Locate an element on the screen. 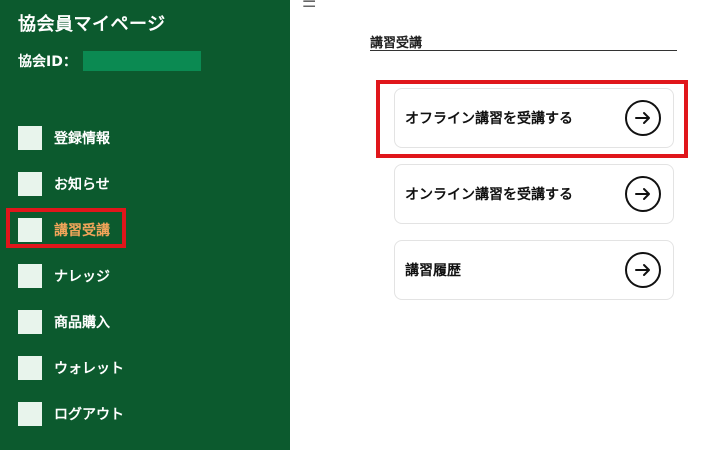  site-title: 協会員マイページ is located at coordinates (92, 24).